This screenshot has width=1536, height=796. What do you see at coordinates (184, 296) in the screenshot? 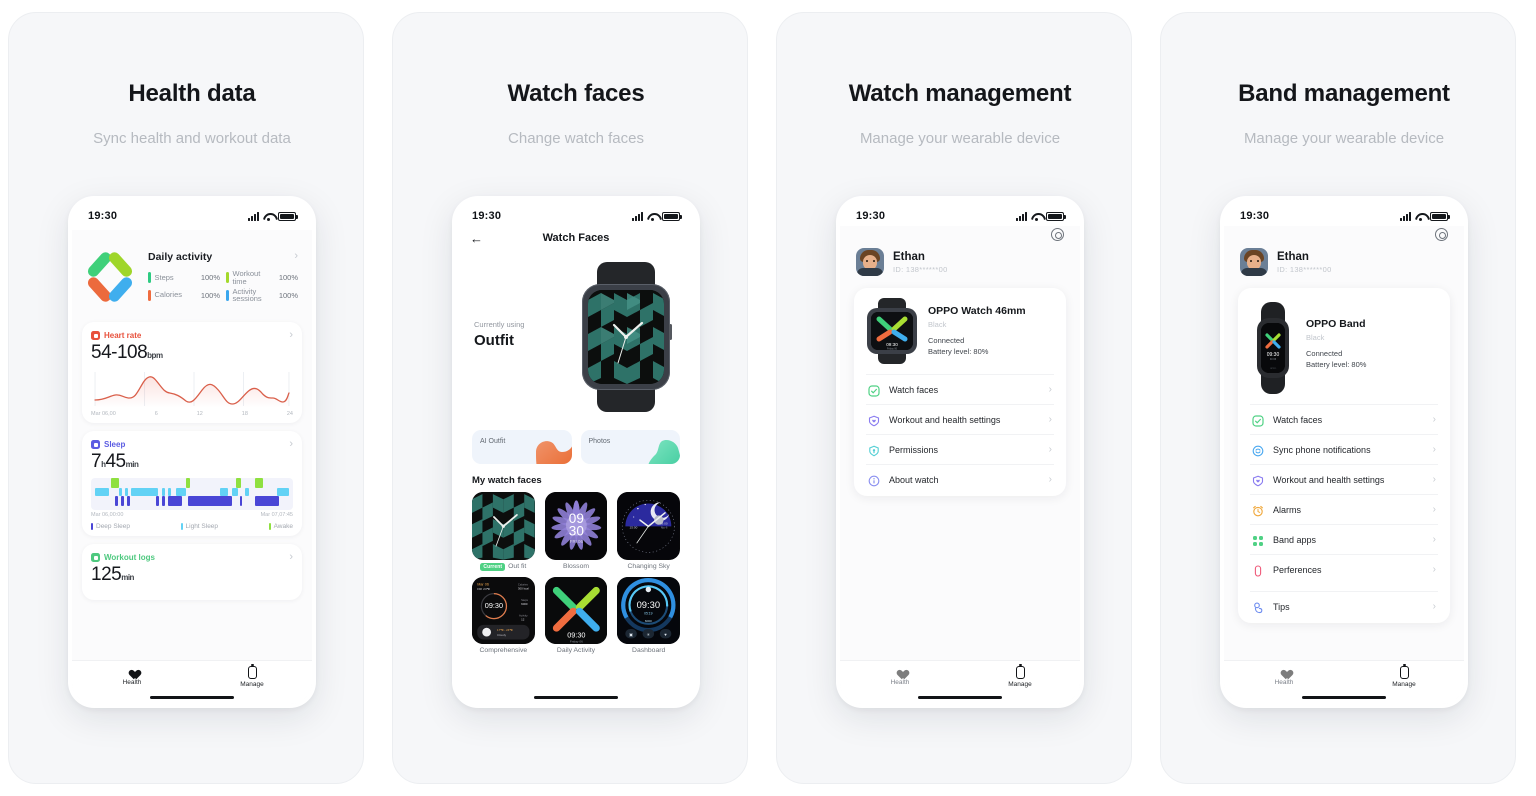
I see `stat-calories: Calories 100%` at bounding box center [184, 296].